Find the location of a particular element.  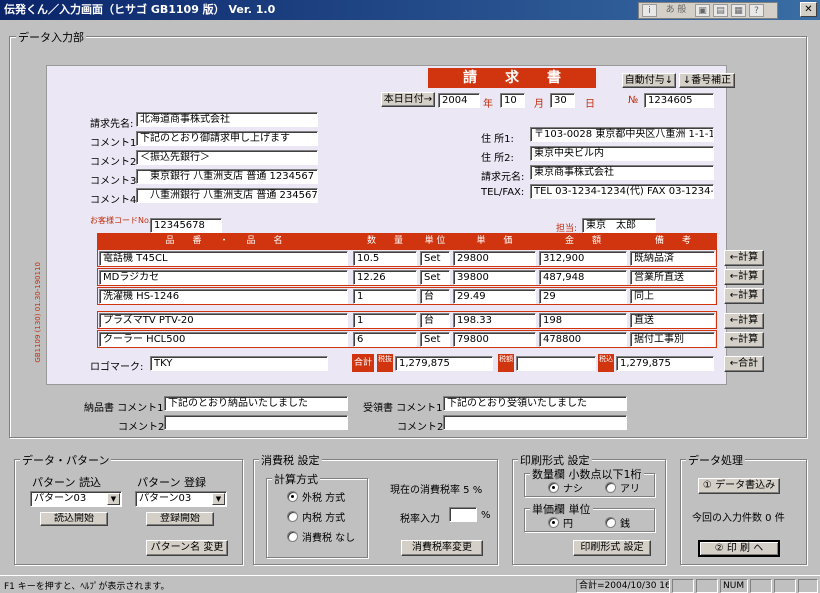

telfax-input: TEL 03-1234-1234(代) FAX 03-1234-2345 is located at coordinates (622, 191).